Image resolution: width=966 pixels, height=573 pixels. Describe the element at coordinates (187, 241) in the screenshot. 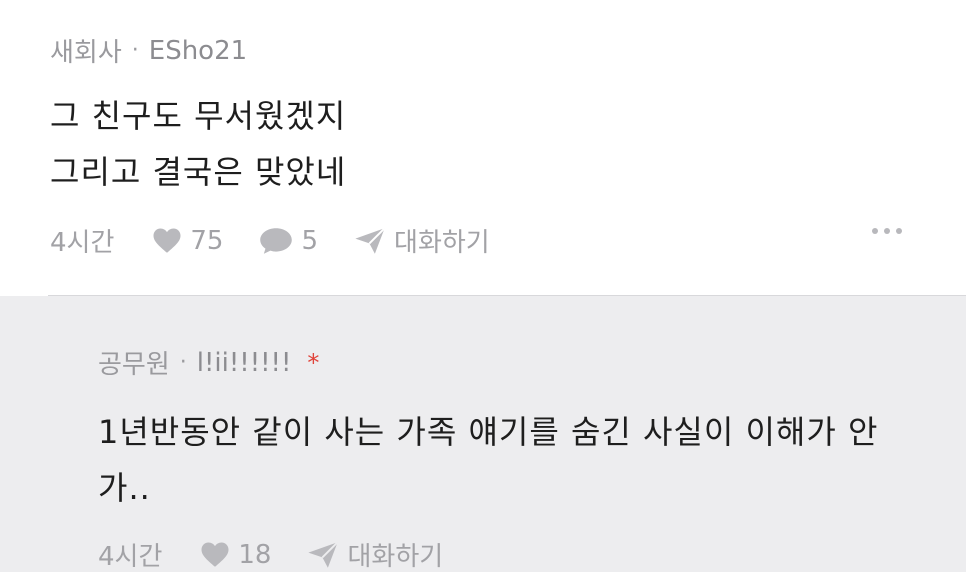

I see `like-button: 75` at that location.